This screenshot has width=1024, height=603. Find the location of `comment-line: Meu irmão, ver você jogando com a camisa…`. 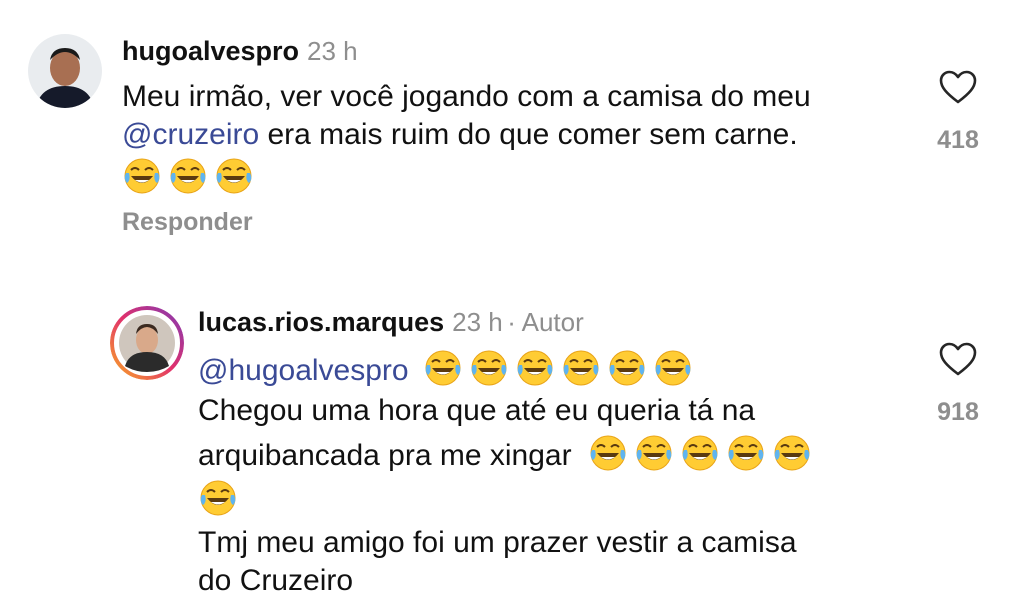

comment-line: Meu irmão, ver você jogando com a camisa… is located at coordinates (466, 96).